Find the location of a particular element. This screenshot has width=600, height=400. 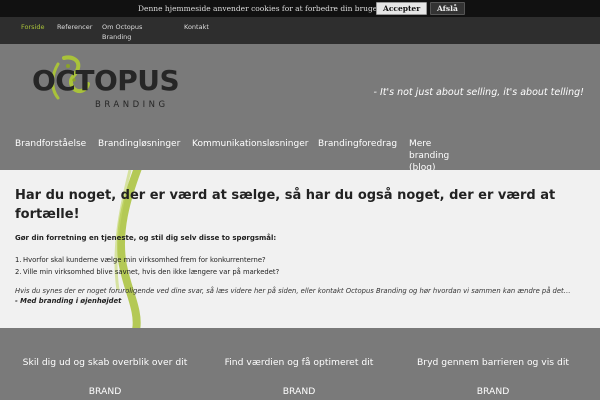

mainnav-item-brandingloesninger: Brandingløsninger is located at coordinates (139, 144).